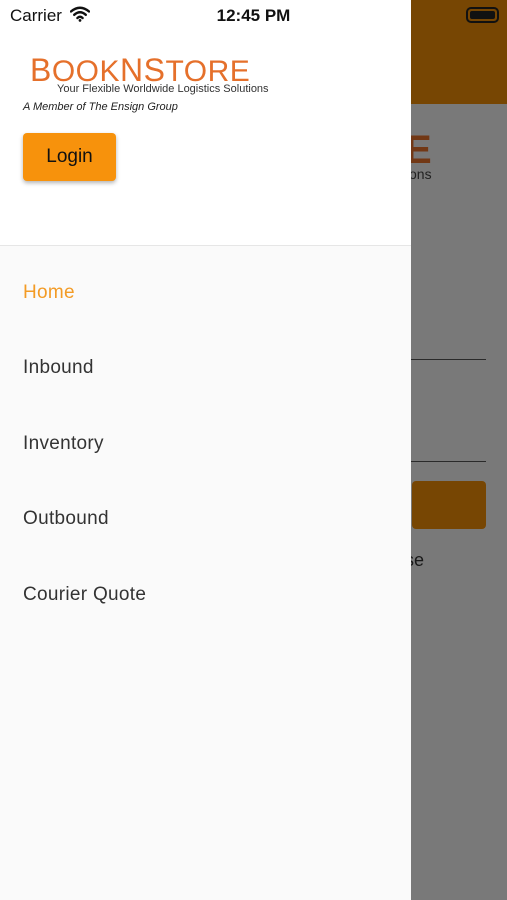 The height and width of the screenshot is (900, 507). Describe the element at coordinates (205, 594) in the screenshot. I see `menu-item-courier-quote: Courier Quote` at that location.